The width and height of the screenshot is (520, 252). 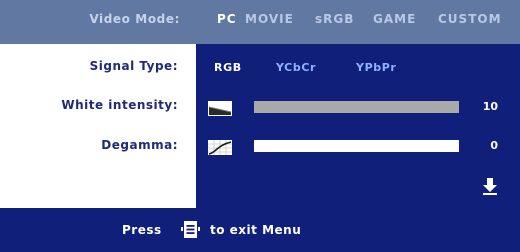 I want to click on footer-exit-text: to exit Menu, so click(x=256, y=230).